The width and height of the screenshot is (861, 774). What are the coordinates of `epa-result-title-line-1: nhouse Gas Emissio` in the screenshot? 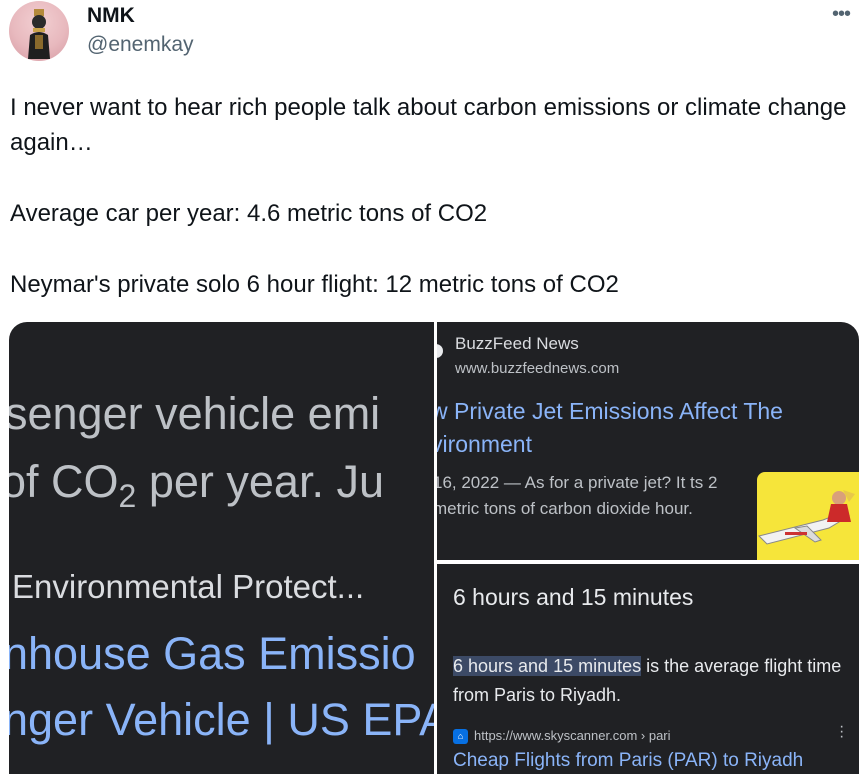 It's located at (212, 653).